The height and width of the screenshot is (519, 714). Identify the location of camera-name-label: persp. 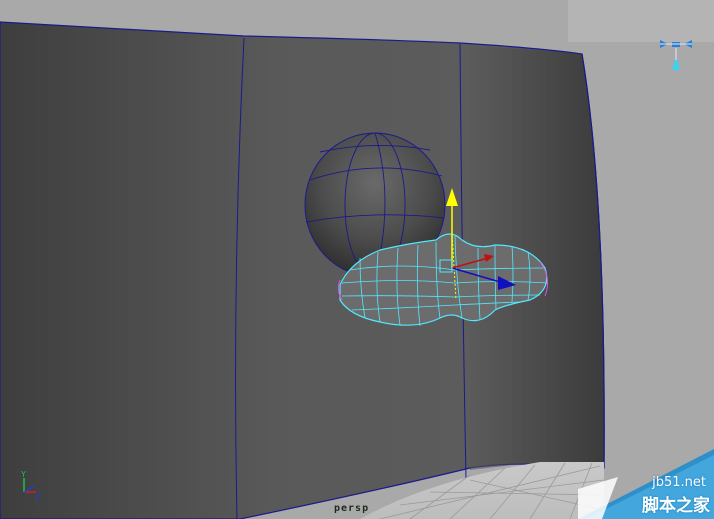
(352, 508).